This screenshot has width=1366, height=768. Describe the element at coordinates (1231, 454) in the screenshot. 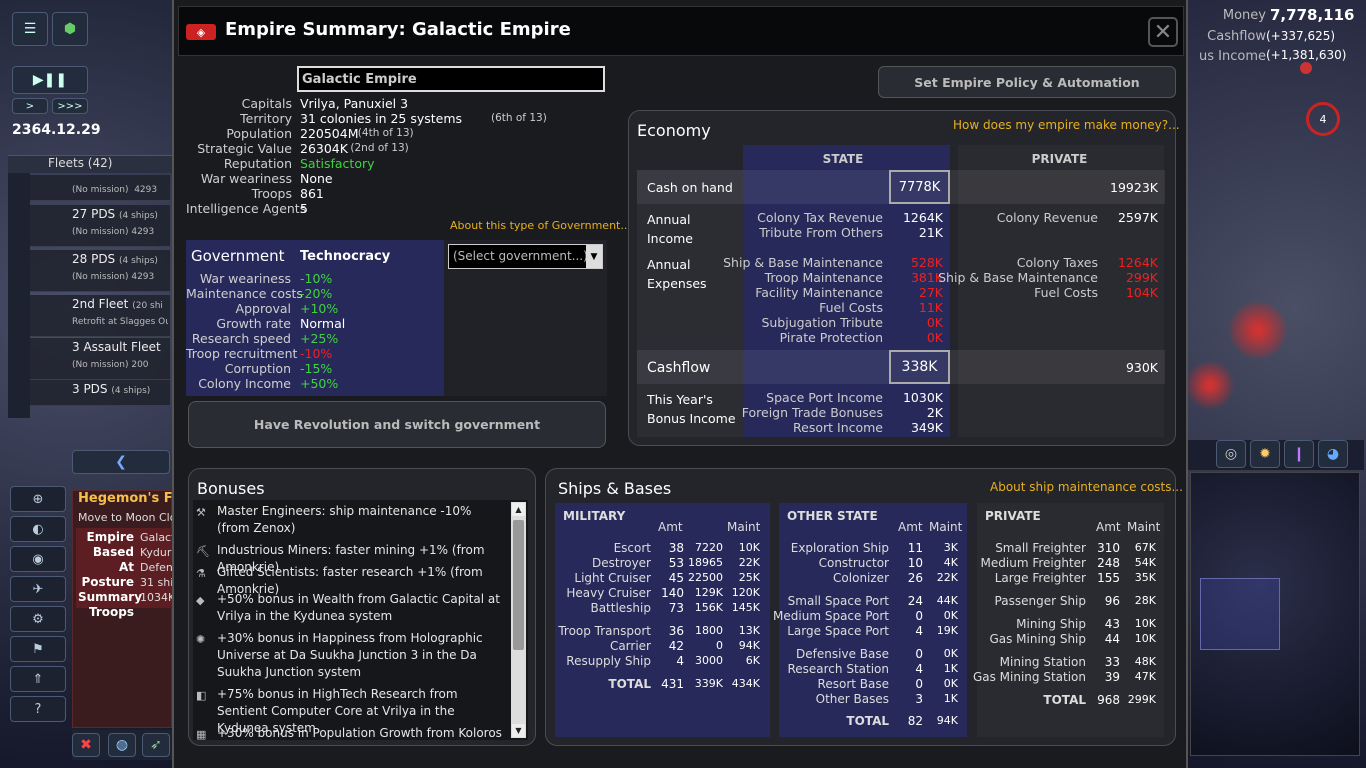

I see `saturn-icon: ◎` at that location.